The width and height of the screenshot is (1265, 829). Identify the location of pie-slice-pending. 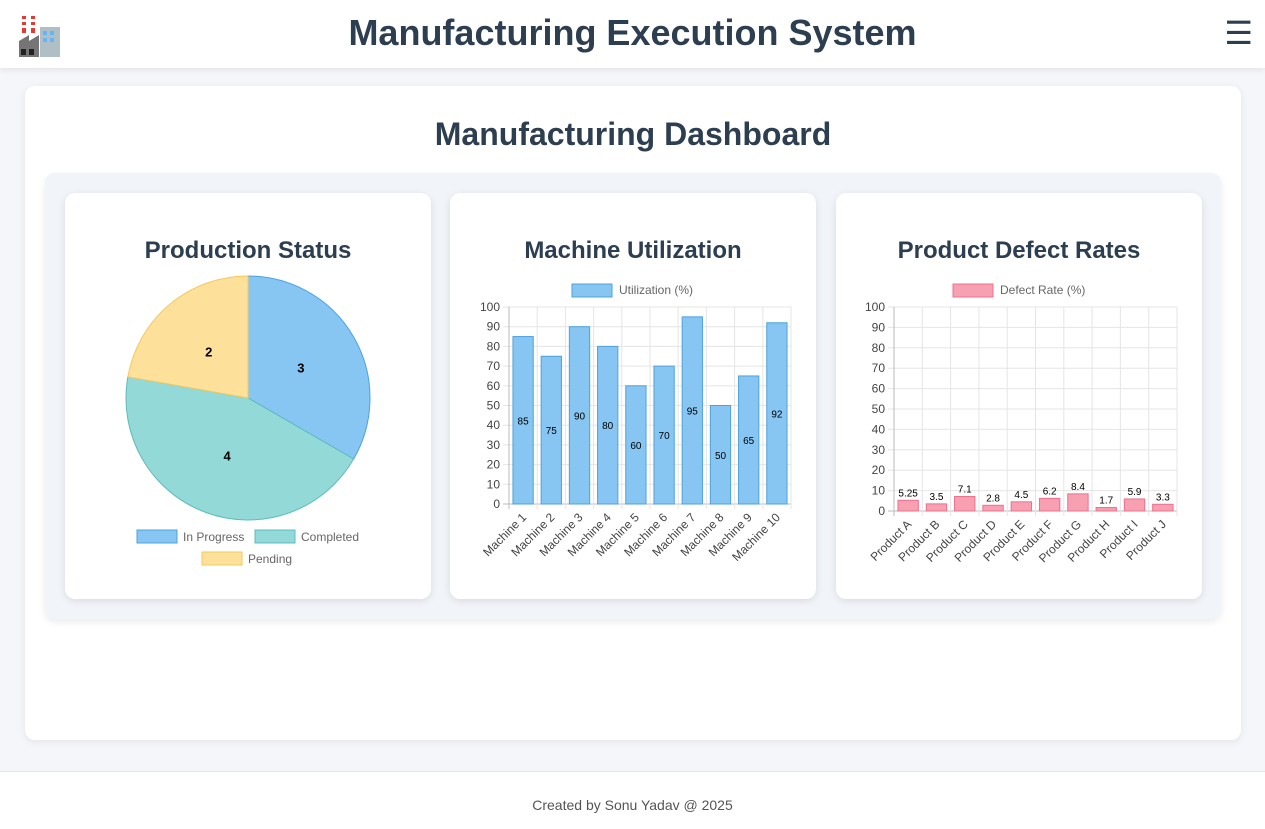
(188, 337).